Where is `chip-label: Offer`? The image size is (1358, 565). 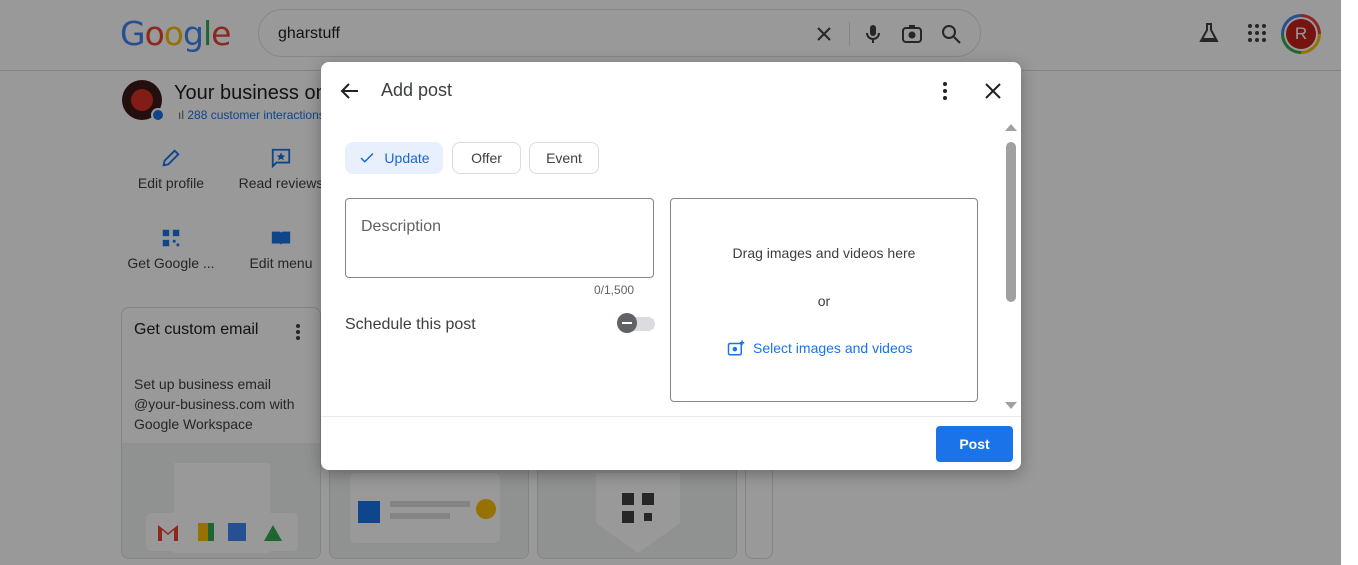 chip-label: Offer is located at coordinates (486, 158).